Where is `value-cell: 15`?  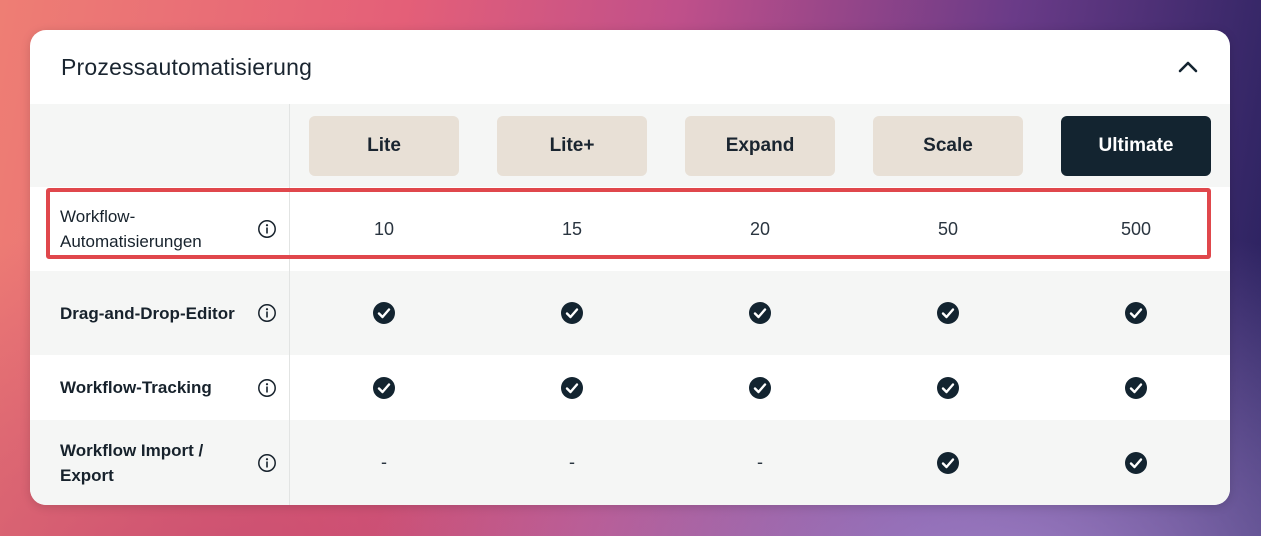 value-cell: 15 is located at coordinates (572, 229).